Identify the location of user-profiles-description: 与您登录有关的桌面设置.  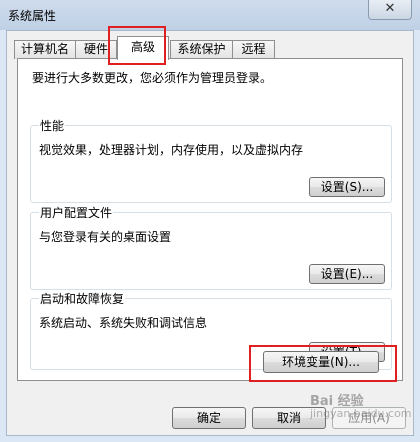
(105, 237).